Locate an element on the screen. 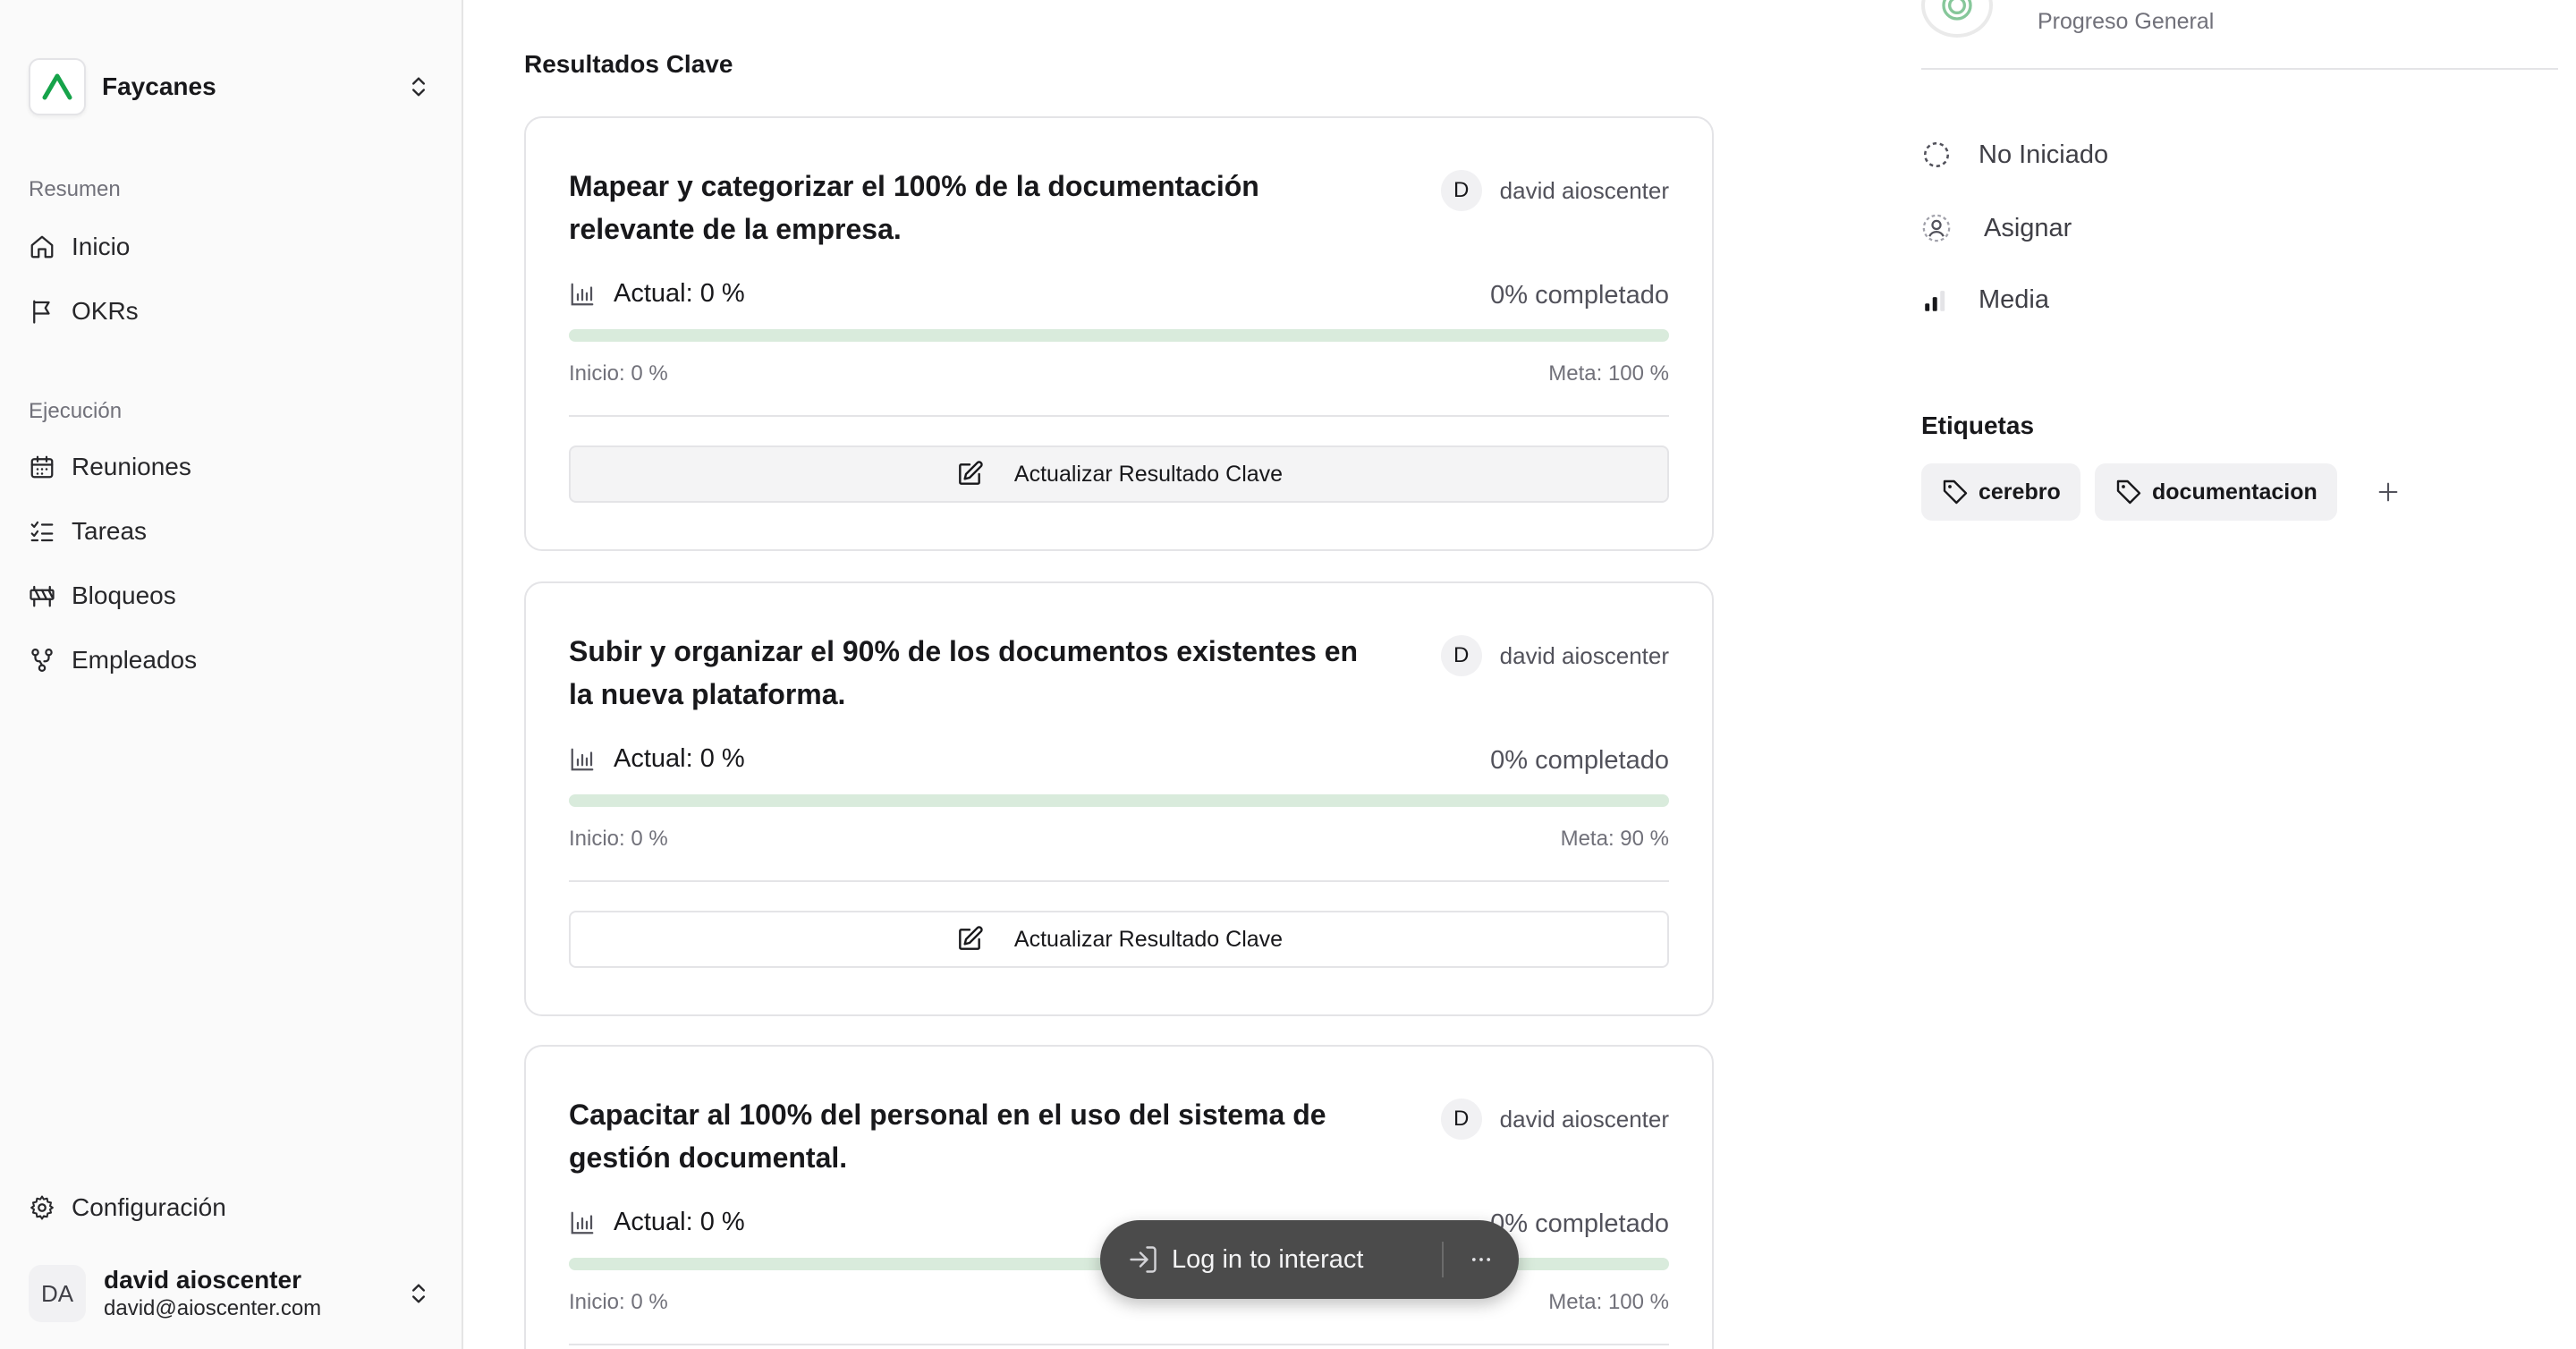 The height and width of the screenshot is (1349, 2576). workspace-logo is located at coordinates (57, 86).